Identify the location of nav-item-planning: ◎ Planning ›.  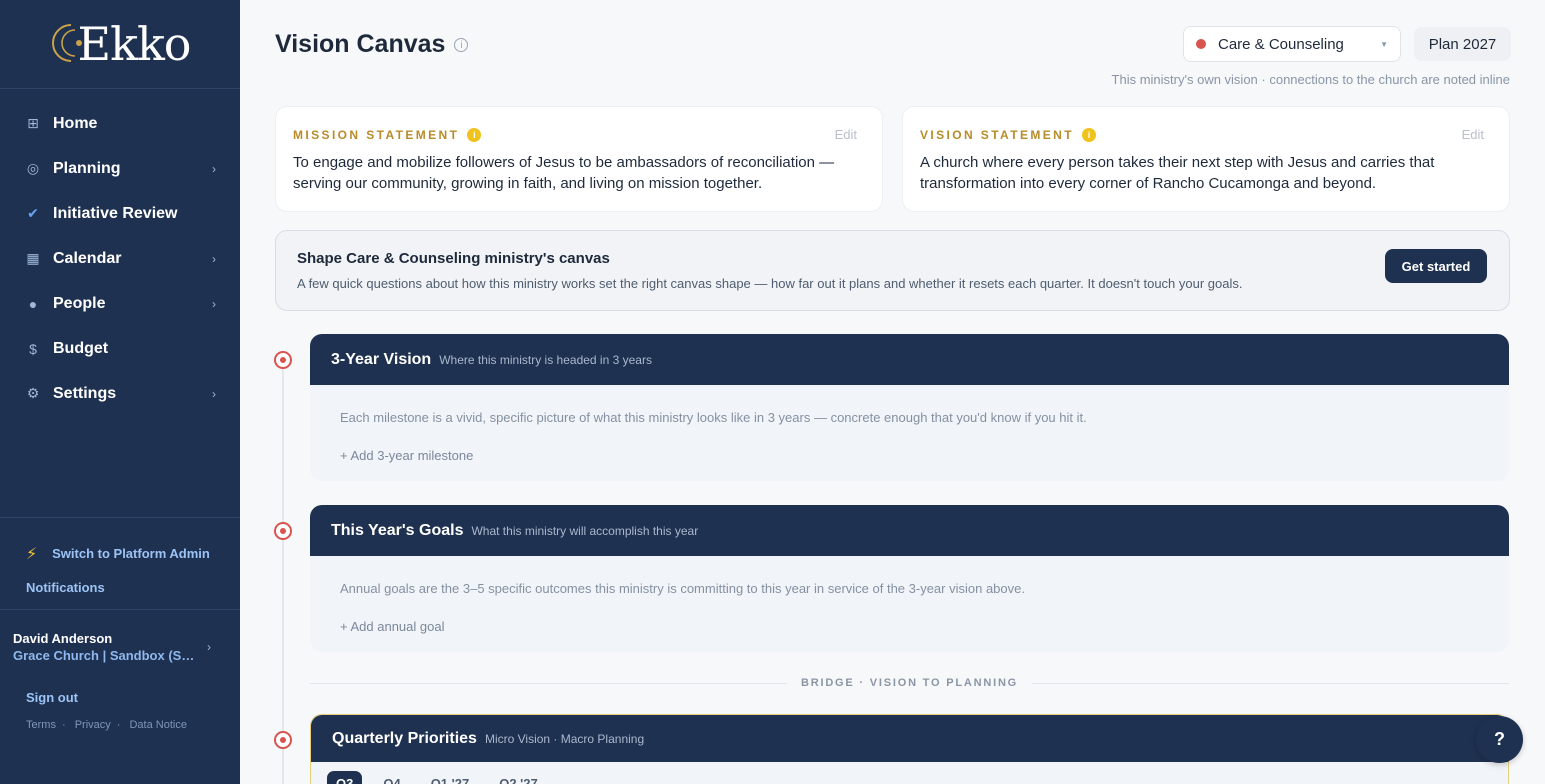
(120, 168).